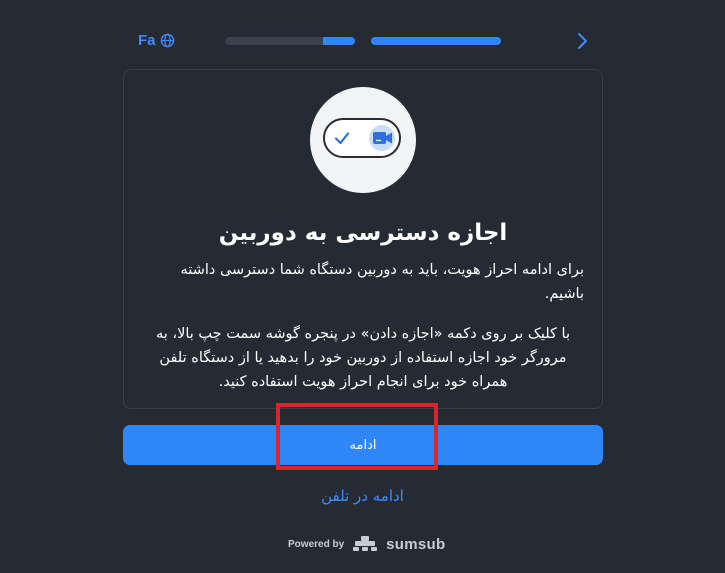 The image size is (725, 573). Describe the element at coordinates (147, 40) in the screenshot. I see `language-code: Fa` at that location.